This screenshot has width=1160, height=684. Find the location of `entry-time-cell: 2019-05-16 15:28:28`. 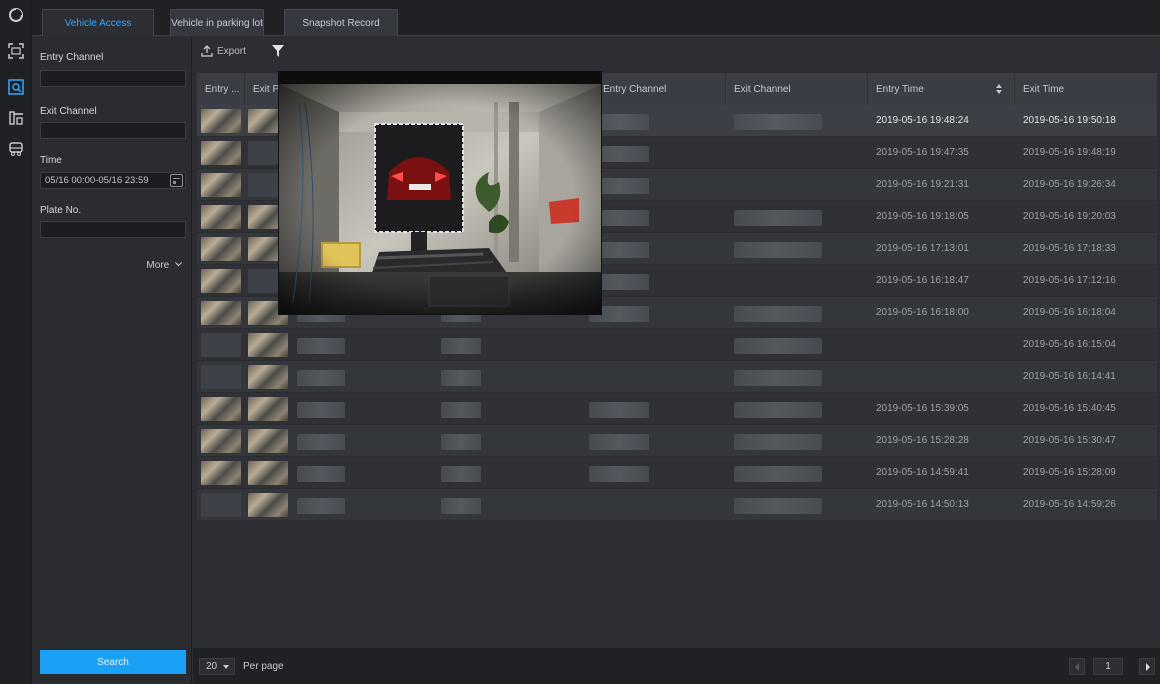

entry-time-cell: 2019-05-16 15:28:28 is located at coordinates (922, 440).